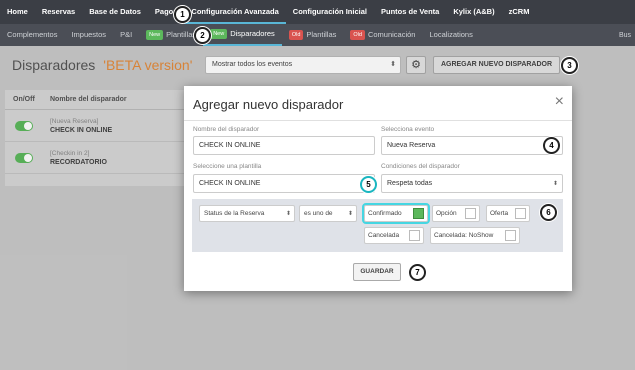 This screenshot has height=370, width=635. Describe the element at coordinates (391, 34) in the screenshot. I see `subnav-label: Comunicación` at that location.